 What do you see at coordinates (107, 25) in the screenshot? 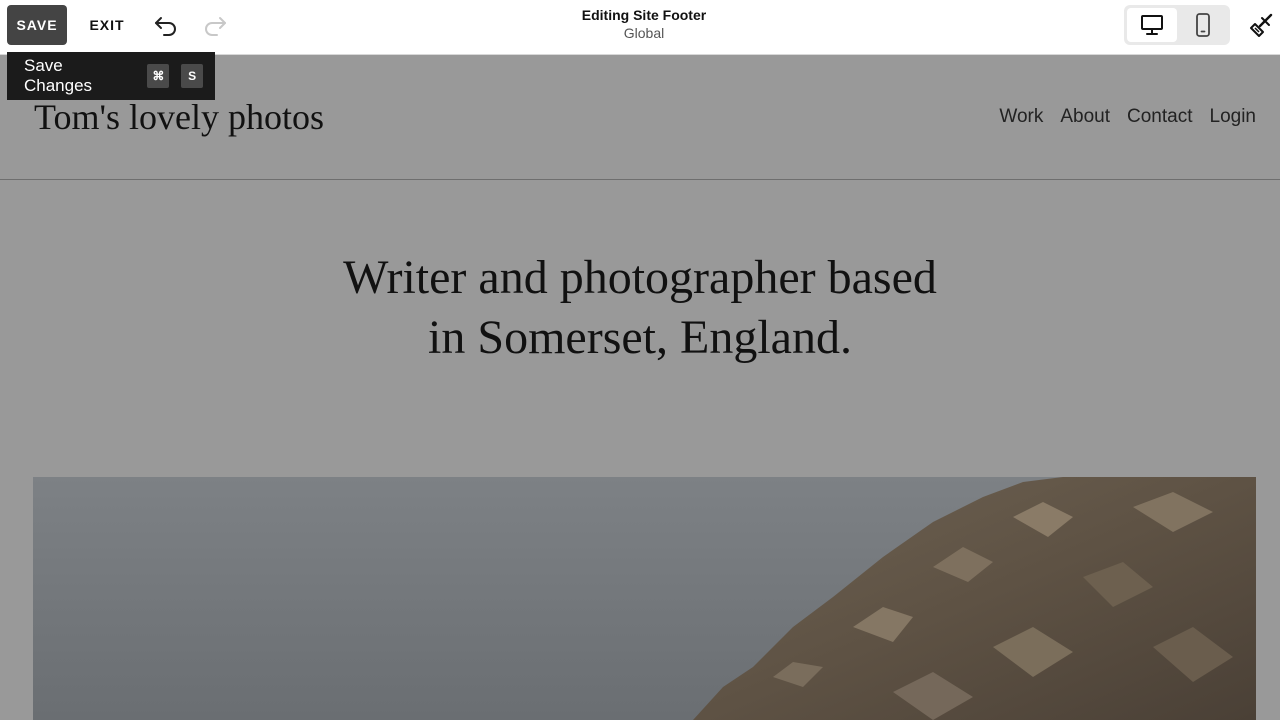
I see `exit-button: EXIT` at bounding box center [107, 25].